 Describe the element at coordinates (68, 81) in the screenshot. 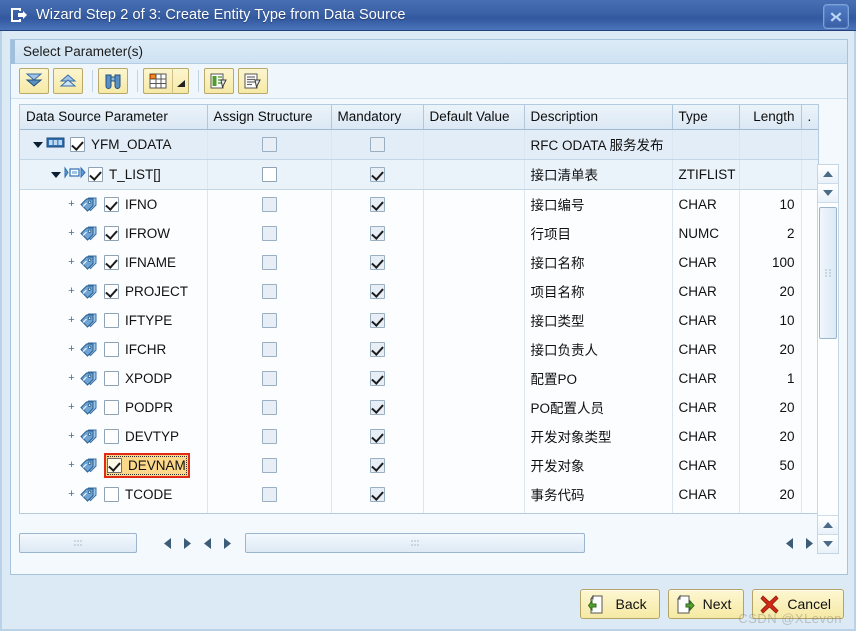

I see `collapse-all-button` at that location.